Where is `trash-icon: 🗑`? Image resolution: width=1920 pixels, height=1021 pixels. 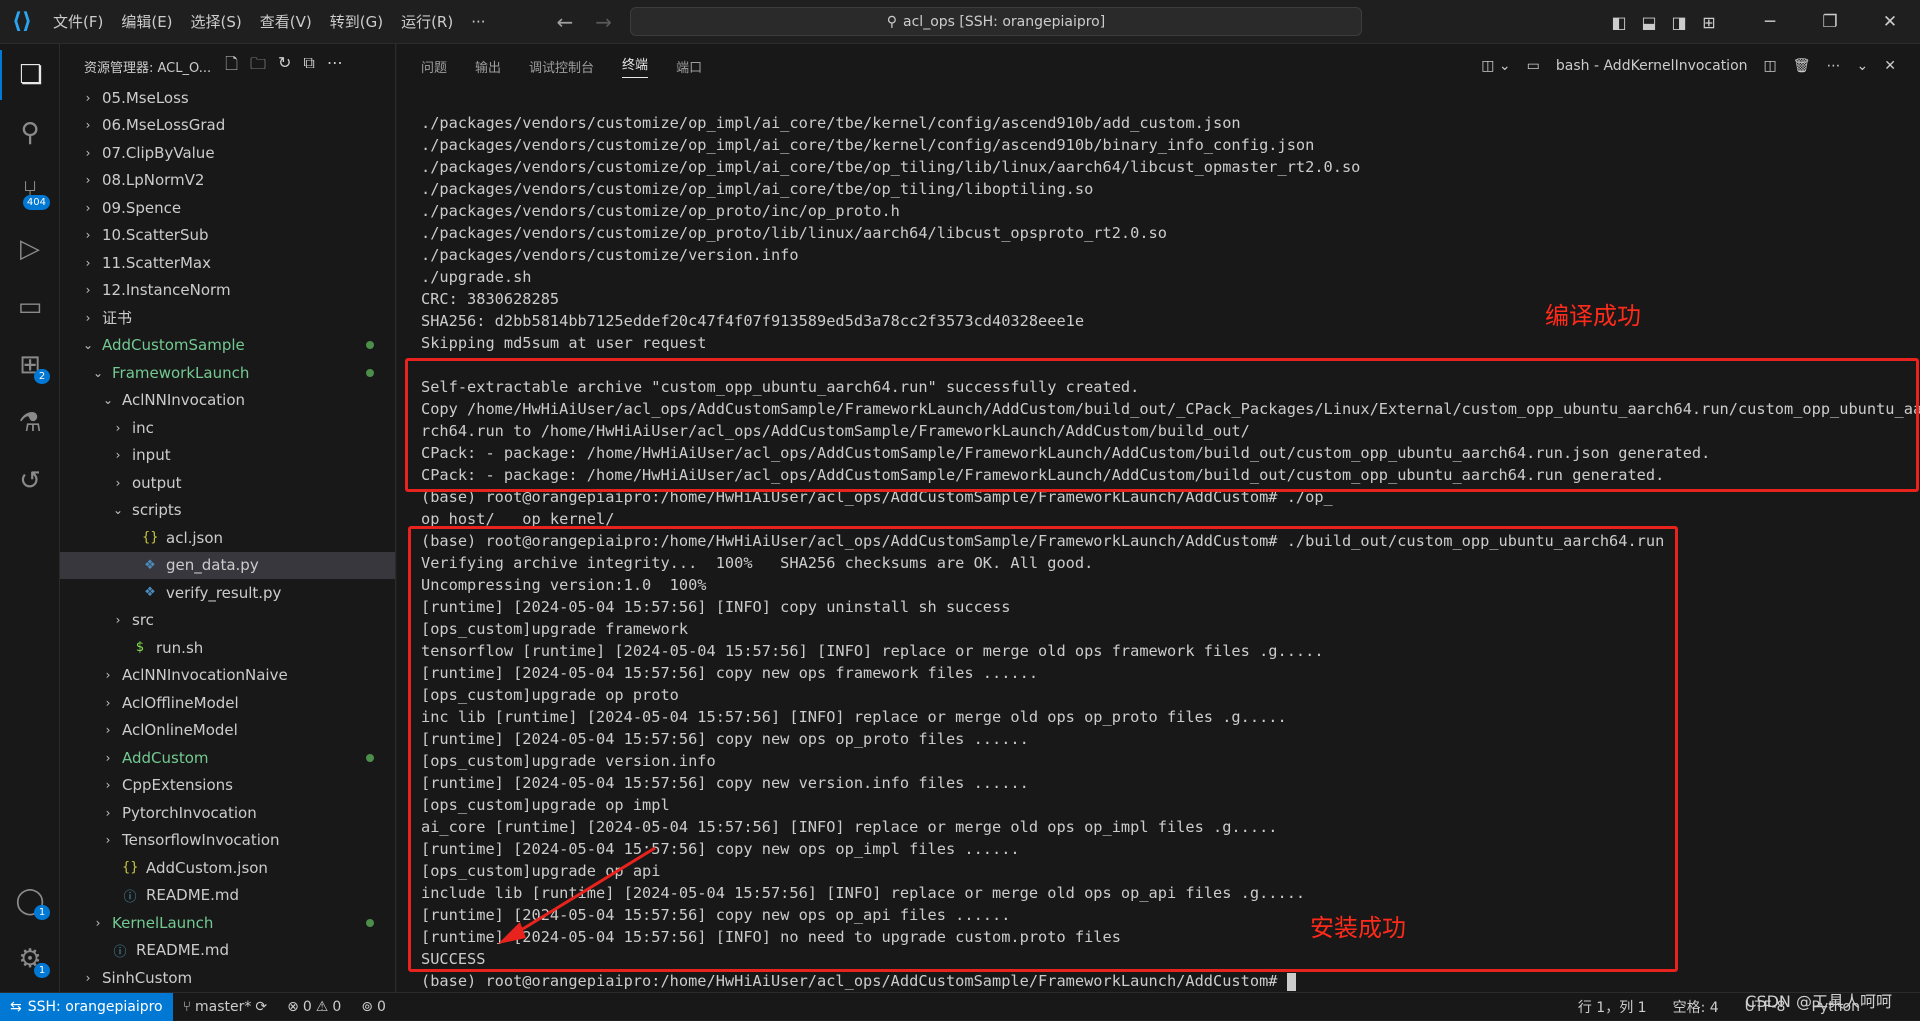 trash-icon: 🗑 is located at coordinates (1802, 66).